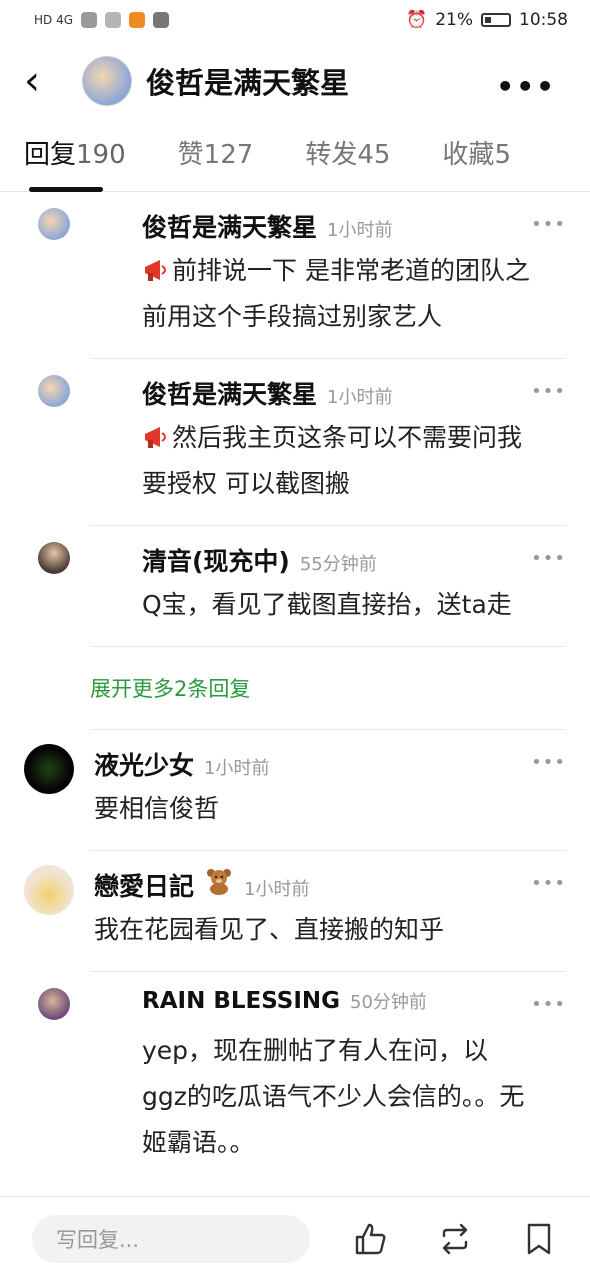 Image resolution: width=590 pixels, height=1280 pixels. I want to click on page-title: 俊哲是满天繁星, so click(248, 83).